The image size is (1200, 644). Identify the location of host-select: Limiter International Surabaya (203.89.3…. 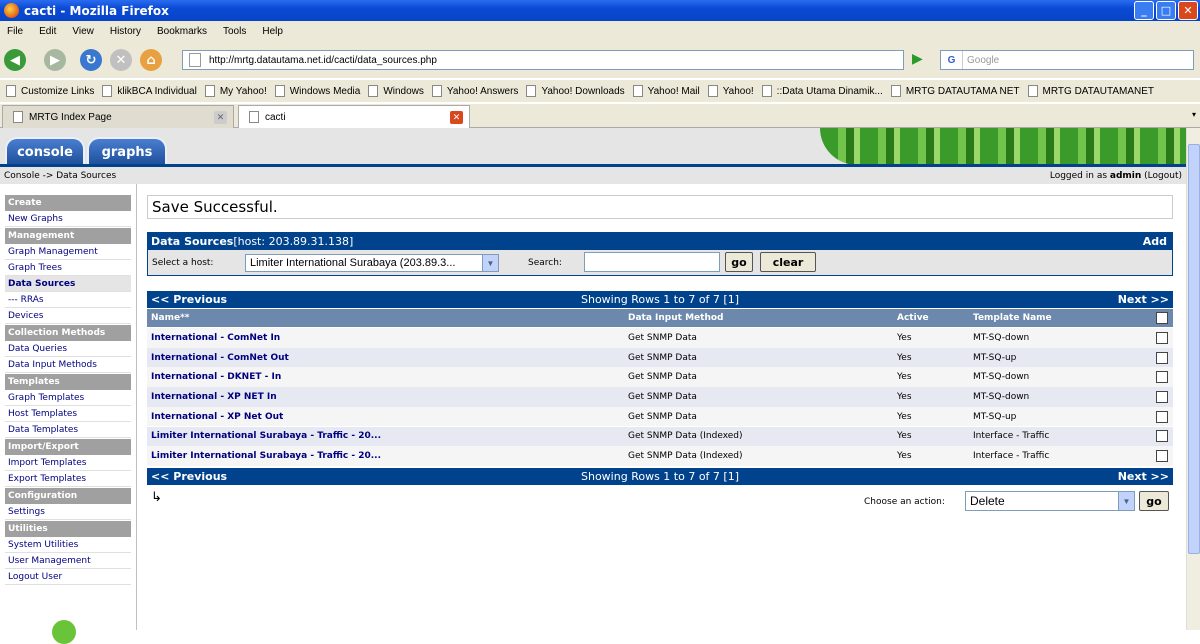
(372, 263).